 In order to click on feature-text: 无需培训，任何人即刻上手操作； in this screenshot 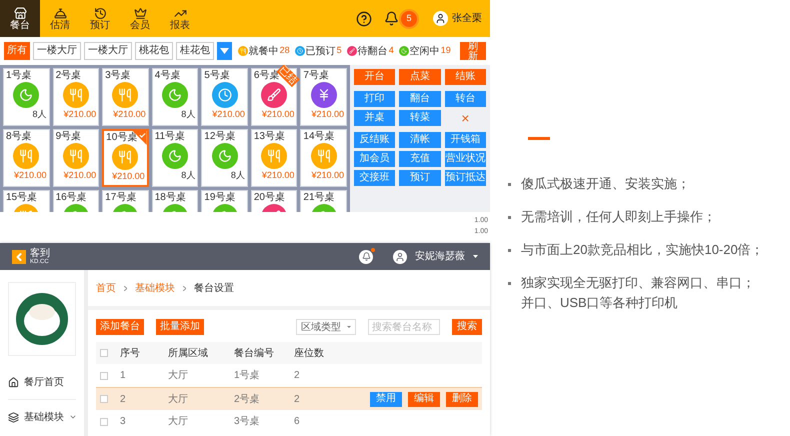, I will do `click(619, 217)`.